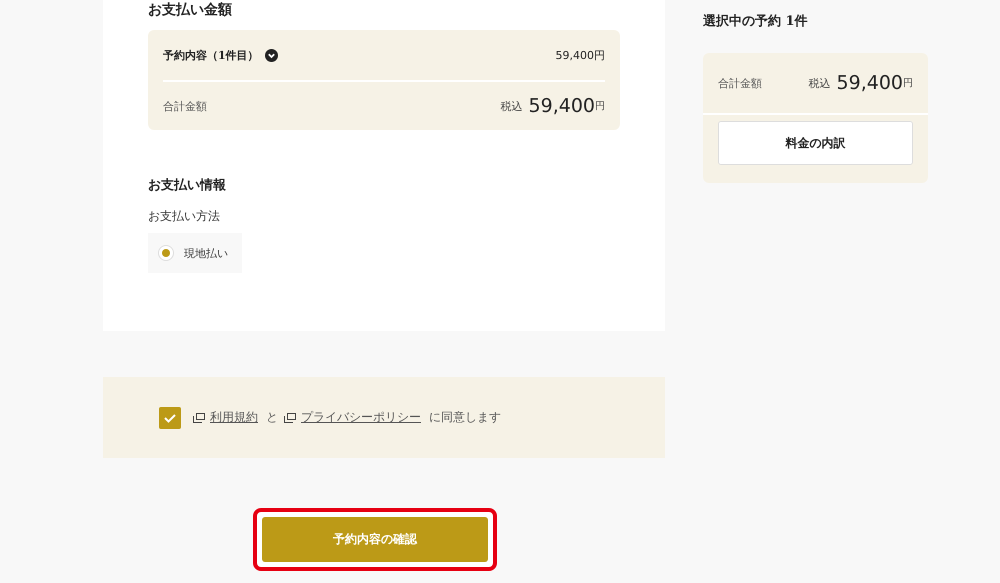  What do you see at coordinates (272, 417) in the screenshot?
I see `agreement-text: と` at bounding box center [272, 417].